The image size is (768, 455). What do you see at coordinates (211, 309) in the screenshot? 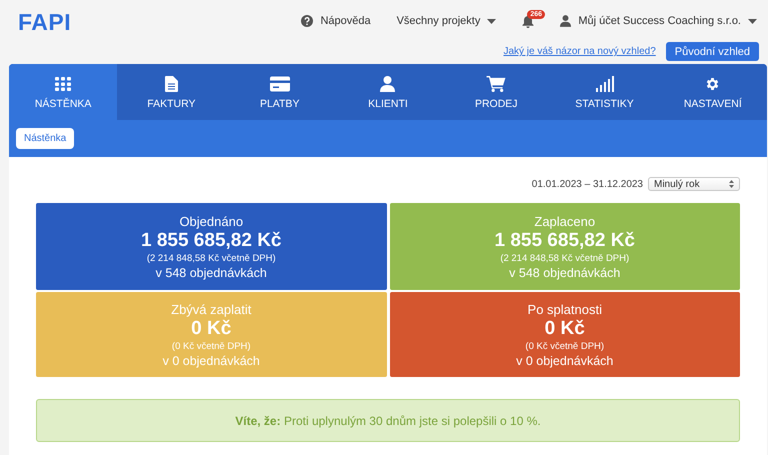
I see `card-title: Zbývá zaplatit` at bounding box center [211, 309].